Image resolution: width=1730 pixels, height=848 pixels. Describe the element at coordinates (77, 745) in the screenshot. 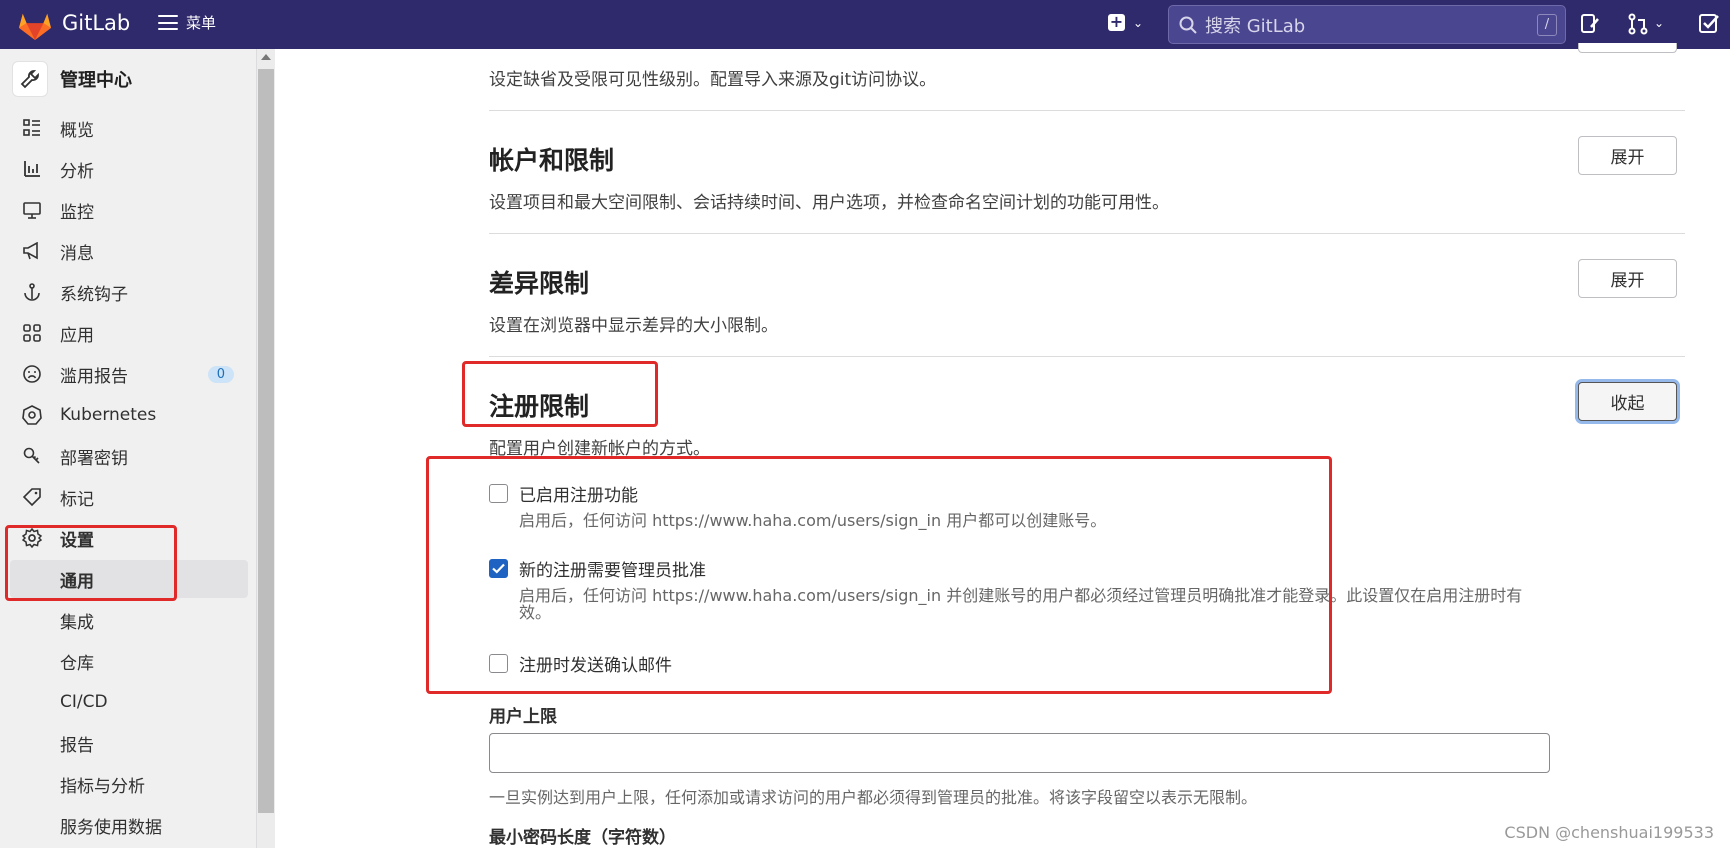

I see `sidebar-subitem-label: 报告` at that location.